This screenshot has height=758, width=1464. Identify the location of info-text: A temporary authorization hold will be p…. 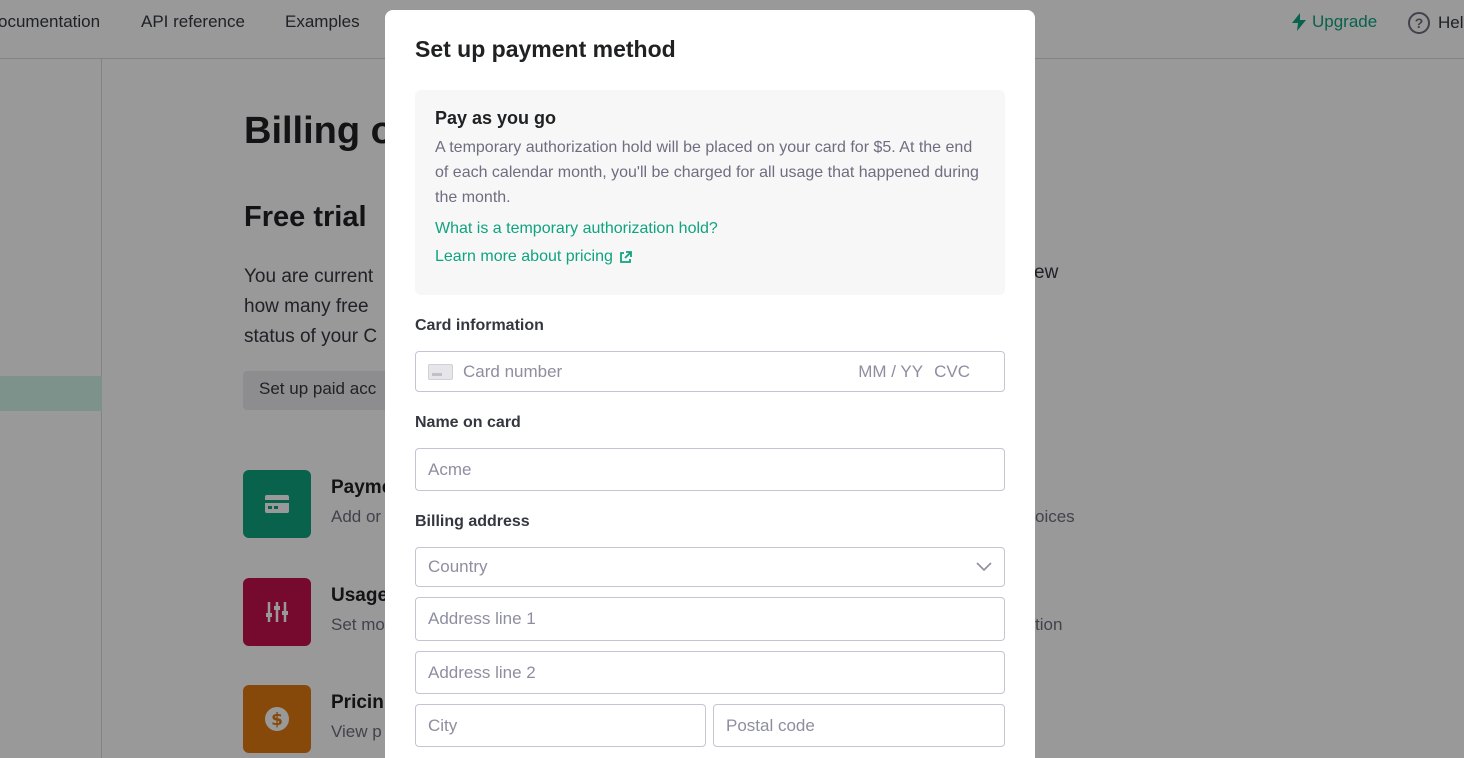
(707, 172).